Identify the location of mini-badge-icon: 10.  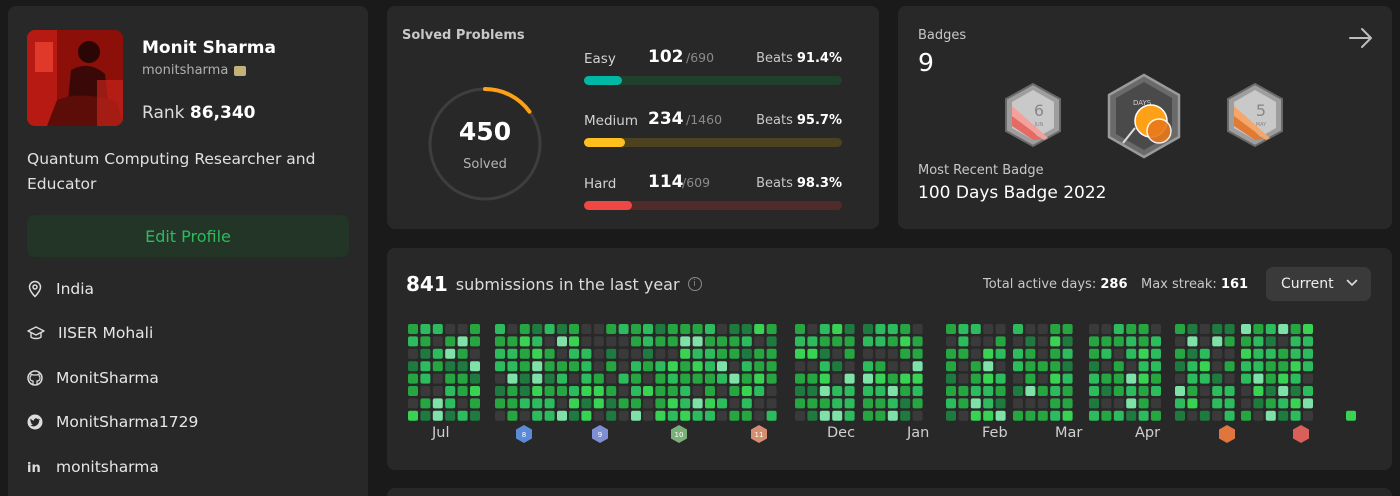
(679, 434).